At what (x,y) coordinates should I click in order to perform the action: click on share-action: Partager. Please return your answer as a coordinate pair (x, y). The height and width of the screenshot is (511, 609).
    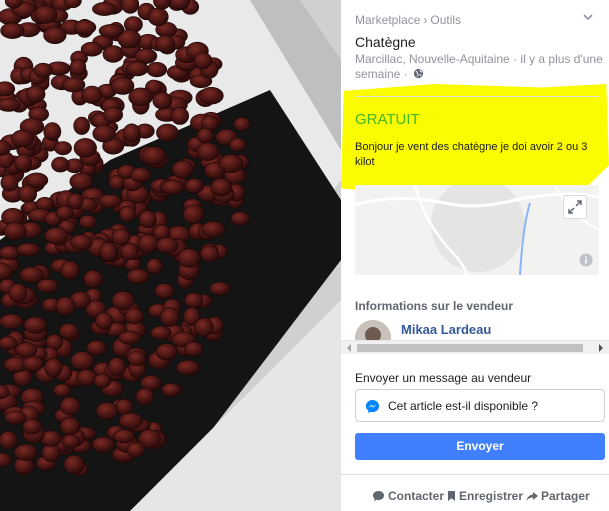
    Looking at the image, I should click on (558, 496).